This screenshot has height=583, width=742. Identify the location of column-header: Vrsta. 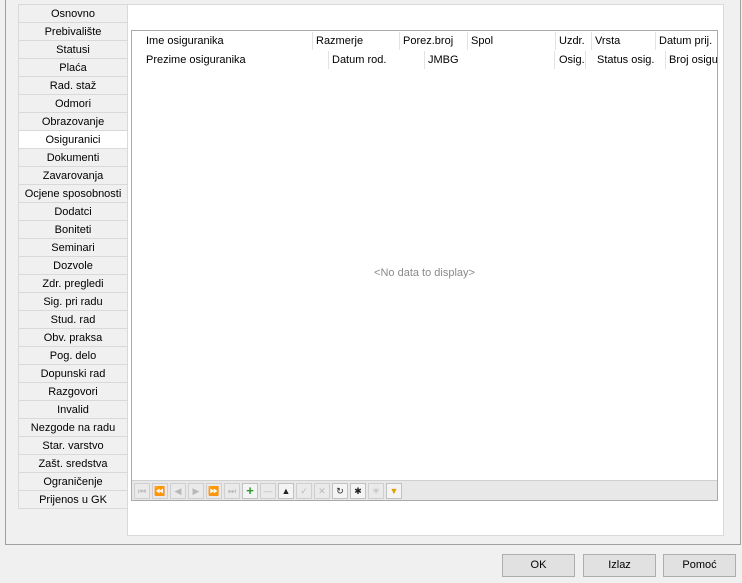
(624, 41).